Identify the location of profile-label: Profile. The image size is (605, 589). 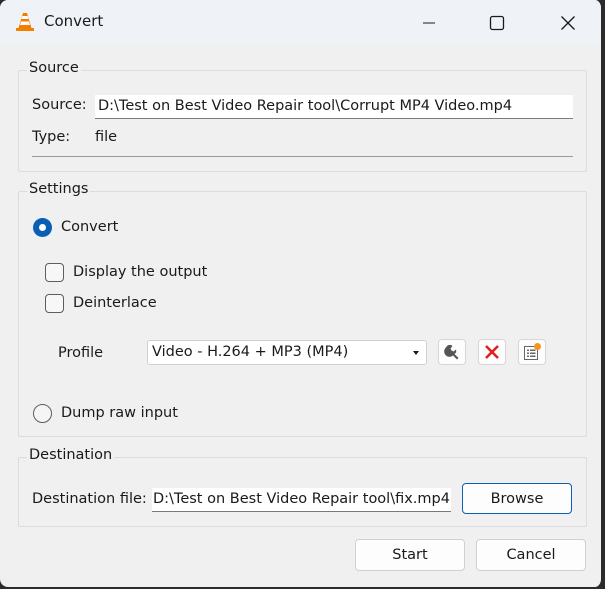
(81, 353).